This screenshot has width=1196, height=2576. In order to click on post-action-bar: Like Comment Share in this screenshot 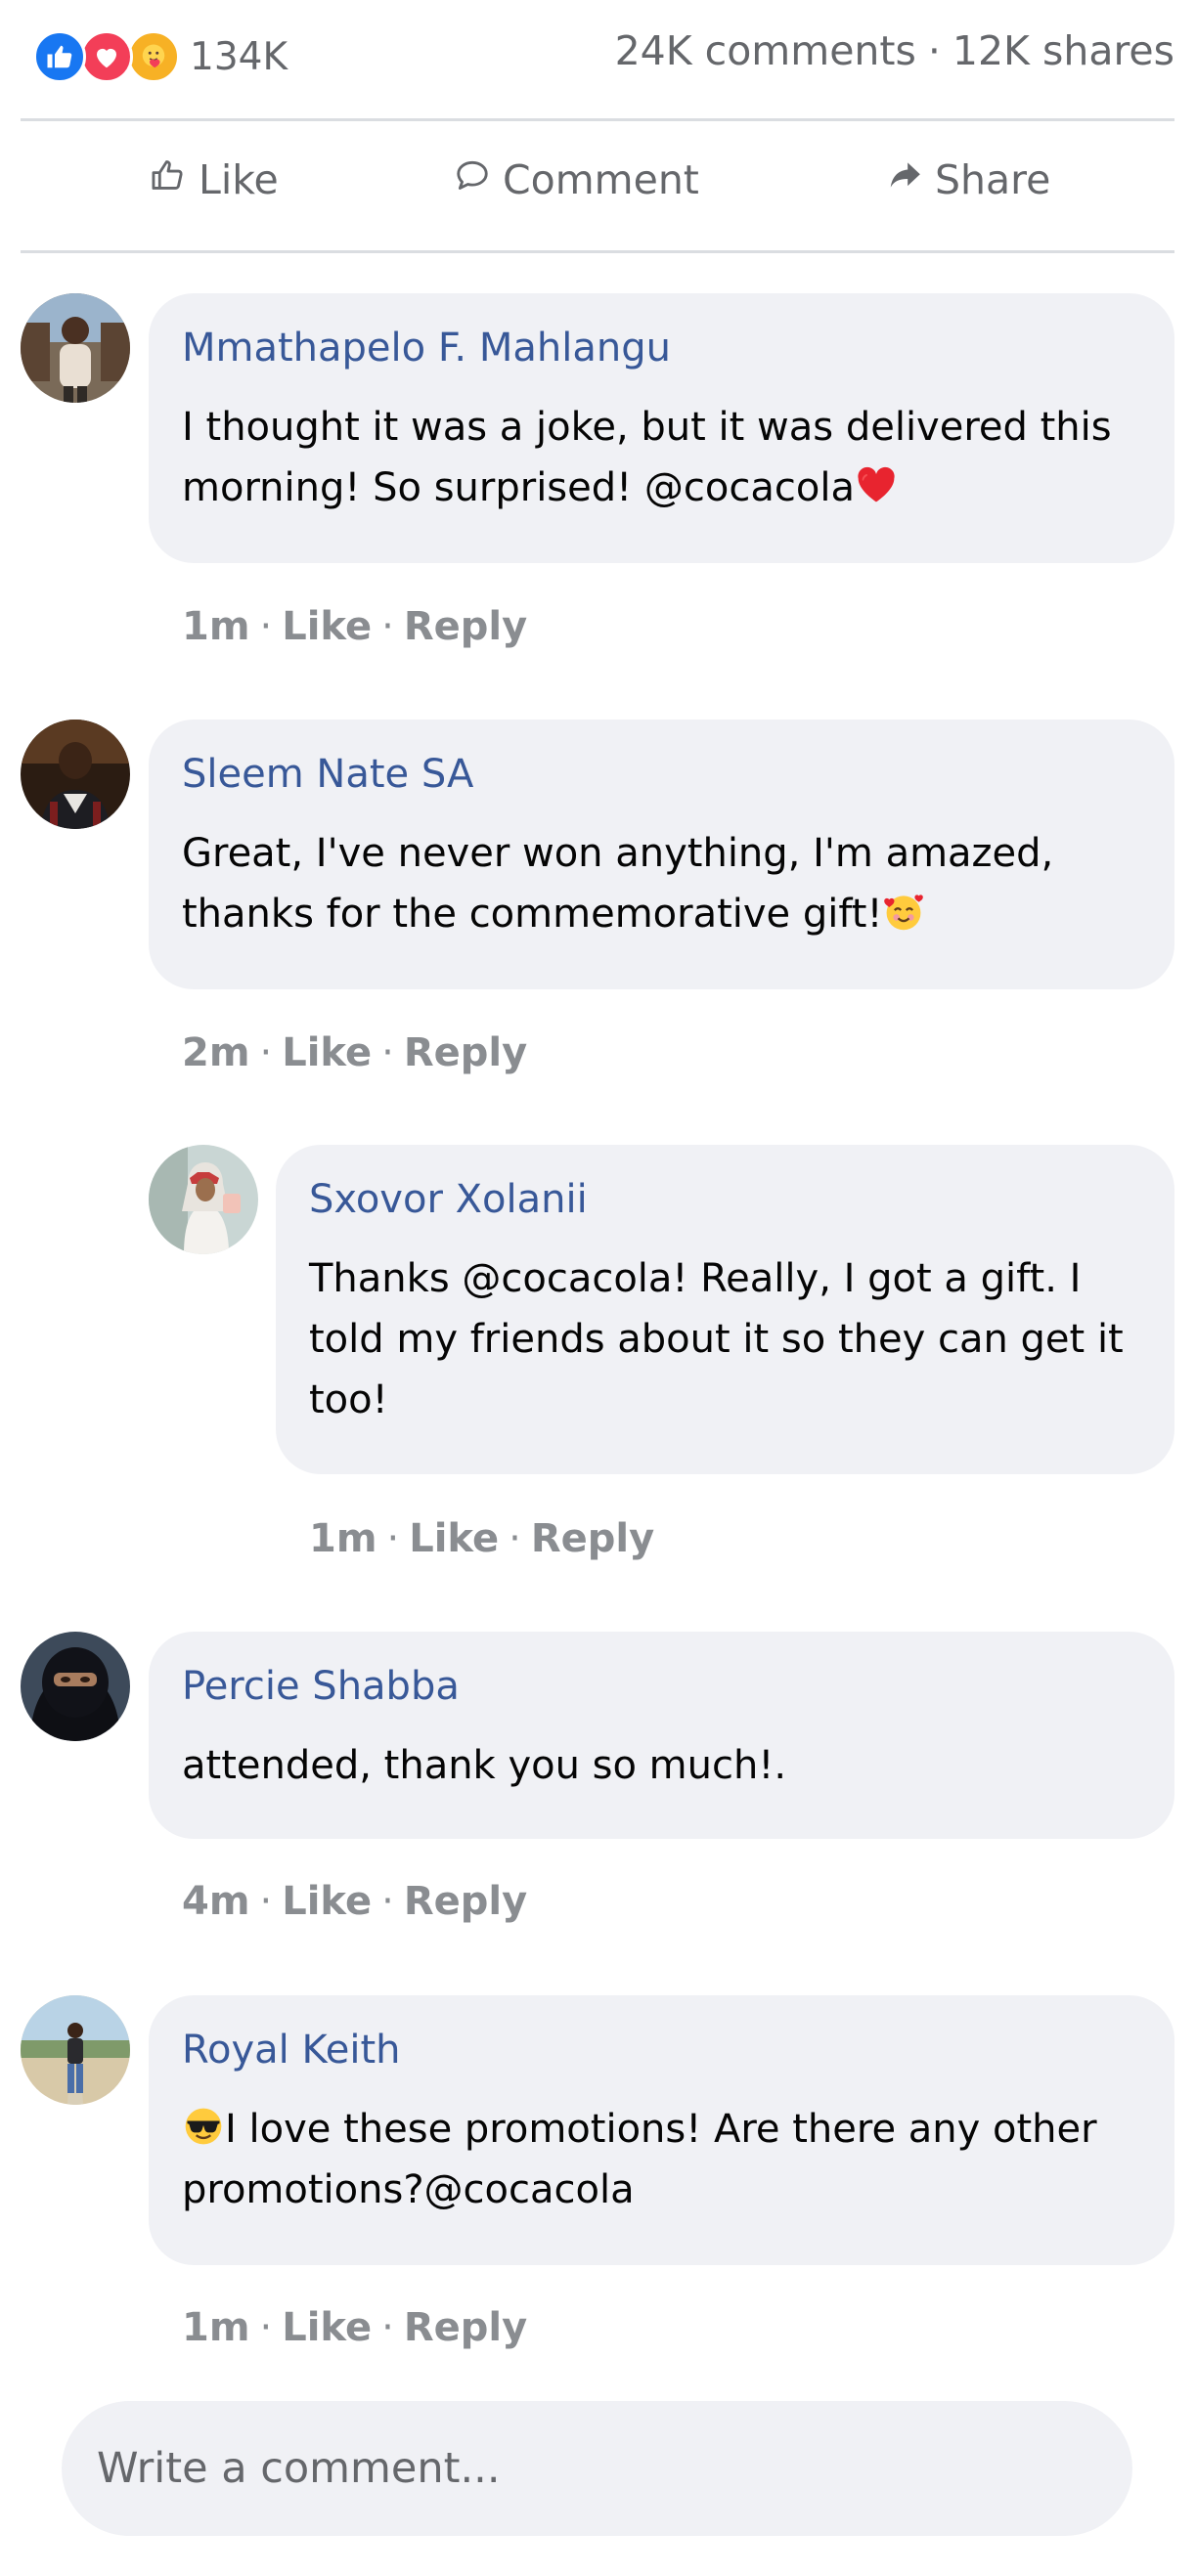, I will do `click(597, 185)`.